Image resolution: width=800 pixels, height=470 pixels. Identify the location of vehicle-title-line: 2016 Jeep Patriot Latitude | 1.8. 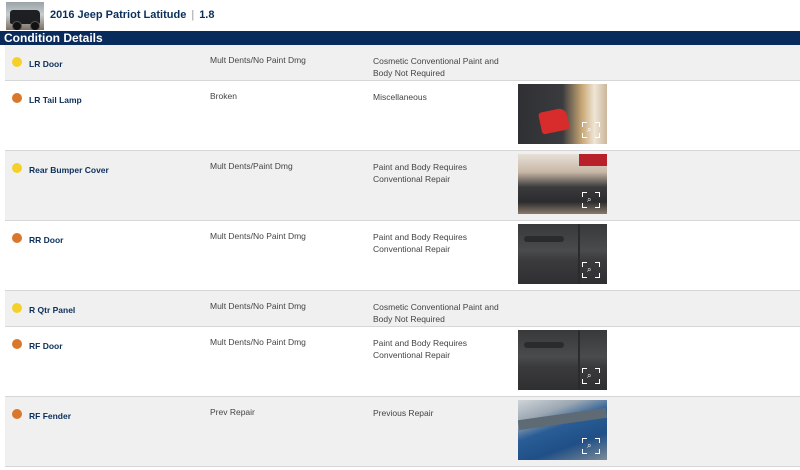
(132, 15).